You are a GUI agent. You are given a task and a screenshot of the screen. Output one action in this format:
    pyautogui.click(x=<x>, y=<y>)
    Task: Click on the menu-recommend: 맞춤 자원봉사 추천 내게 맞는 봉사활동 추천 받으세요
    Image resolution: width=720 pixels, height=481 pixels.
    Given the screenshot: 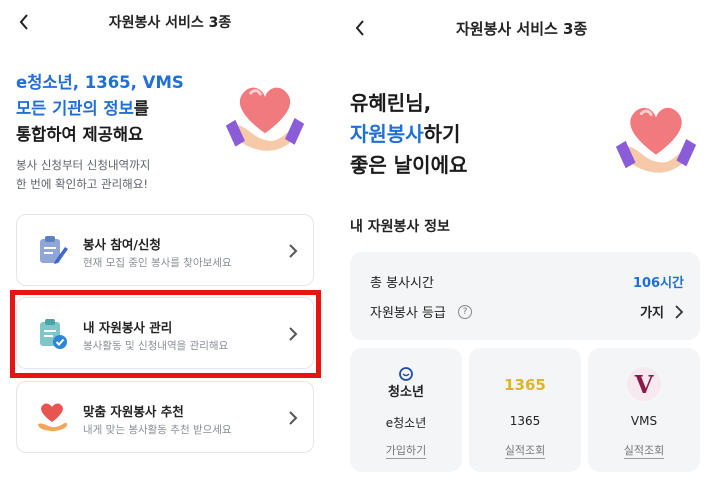 What is the action you would take?
    pyautogui.click(x=165, y=417)
    